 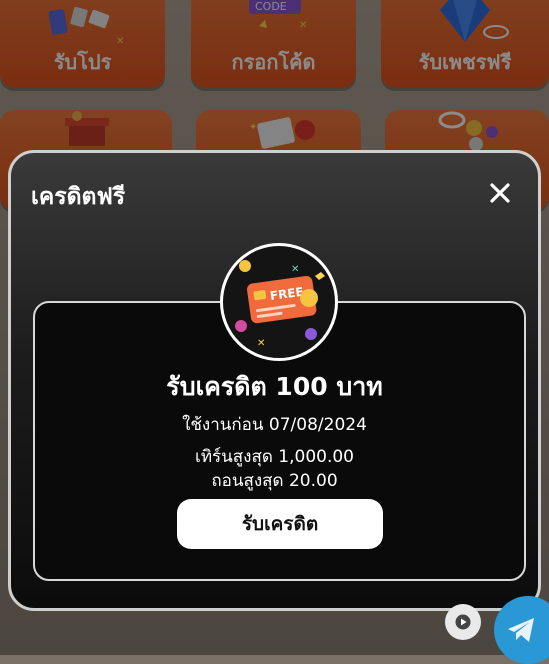 What do you see at coordinates (274, 481) in the screenshot?
I see `max-withdraw: ถอนสูงสุด 20.00` at bounding box center [274, 481].